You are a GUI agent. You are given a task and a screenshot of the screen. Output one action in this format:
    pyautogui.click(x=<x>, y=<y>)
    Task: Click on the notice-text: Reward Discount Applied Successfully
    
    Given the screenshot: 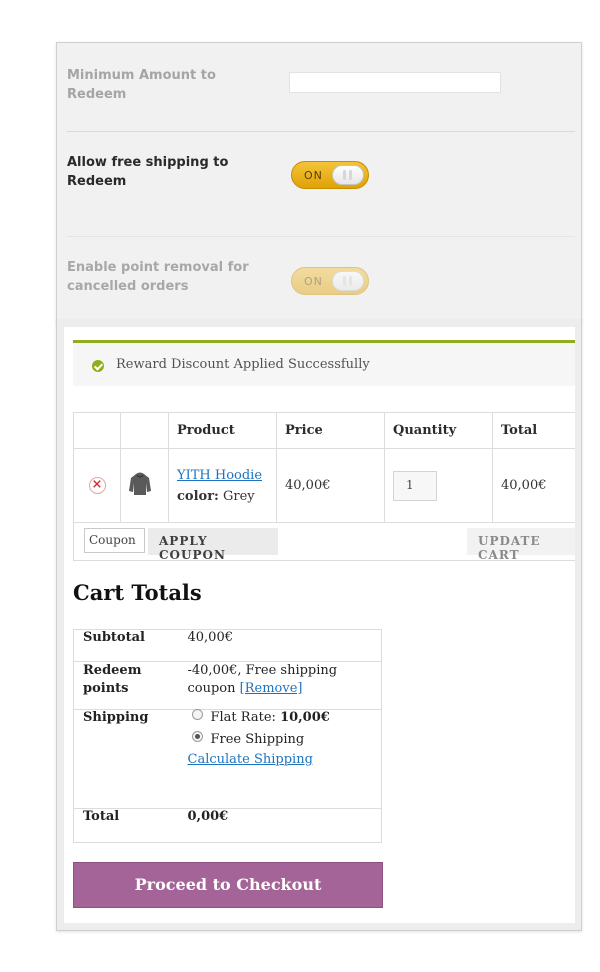 What is the action you would take?
    pyautogui.click(x=243, y=364)
    